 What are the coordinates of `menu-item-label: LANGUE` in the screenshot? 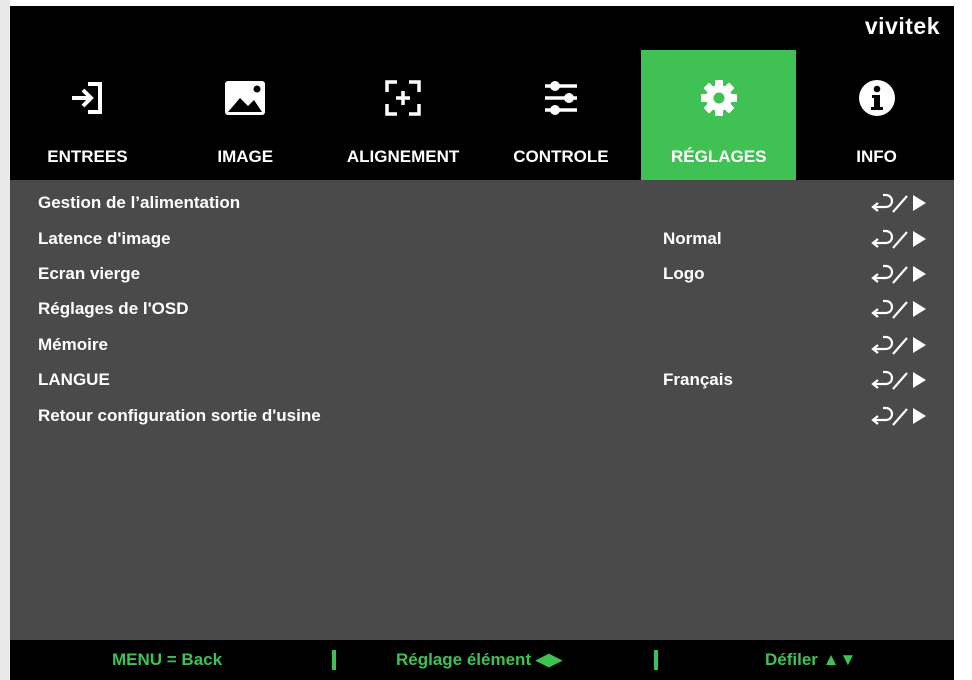 It's located at (74, 379).